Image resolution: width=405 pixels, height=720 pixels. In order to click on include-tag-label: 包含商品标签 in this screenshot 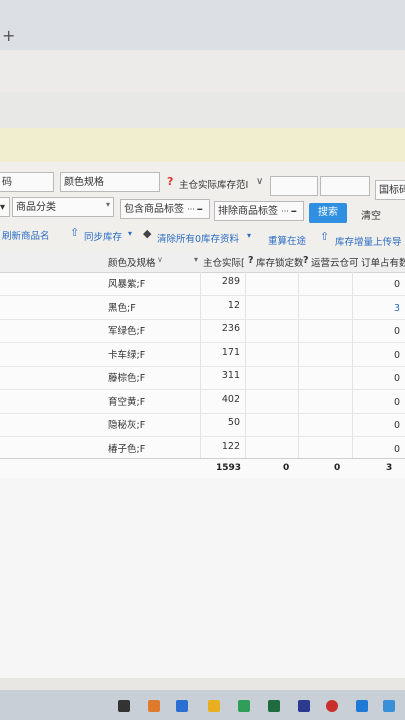, I will do `click(154, 209)`.